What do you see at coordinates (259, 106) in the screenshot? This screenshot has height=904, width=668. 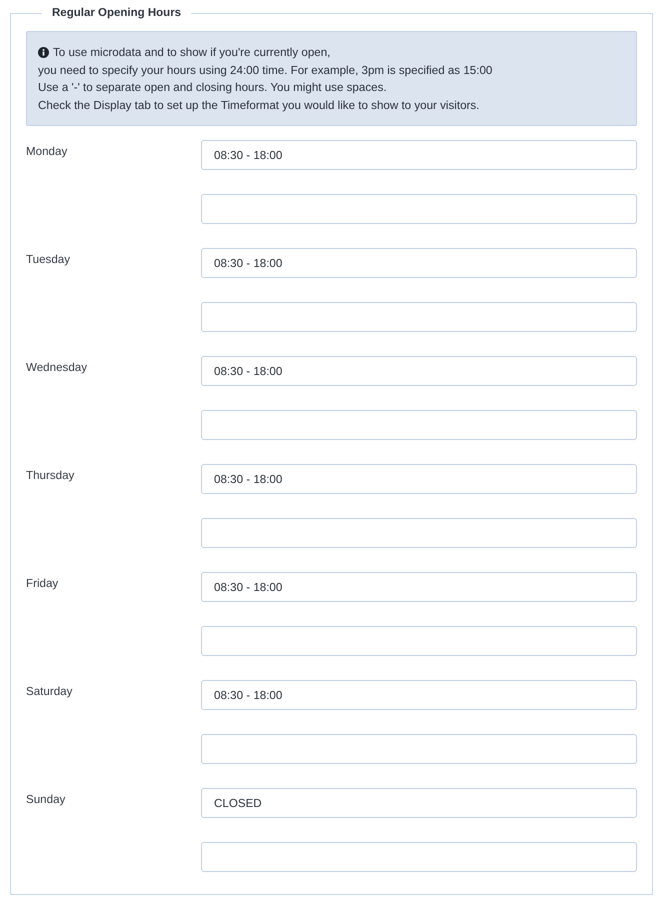 I see `info-text: Check the Display tab to set up the Timeformat you would like to show to your visitors.` at bounding box center [259, 106].